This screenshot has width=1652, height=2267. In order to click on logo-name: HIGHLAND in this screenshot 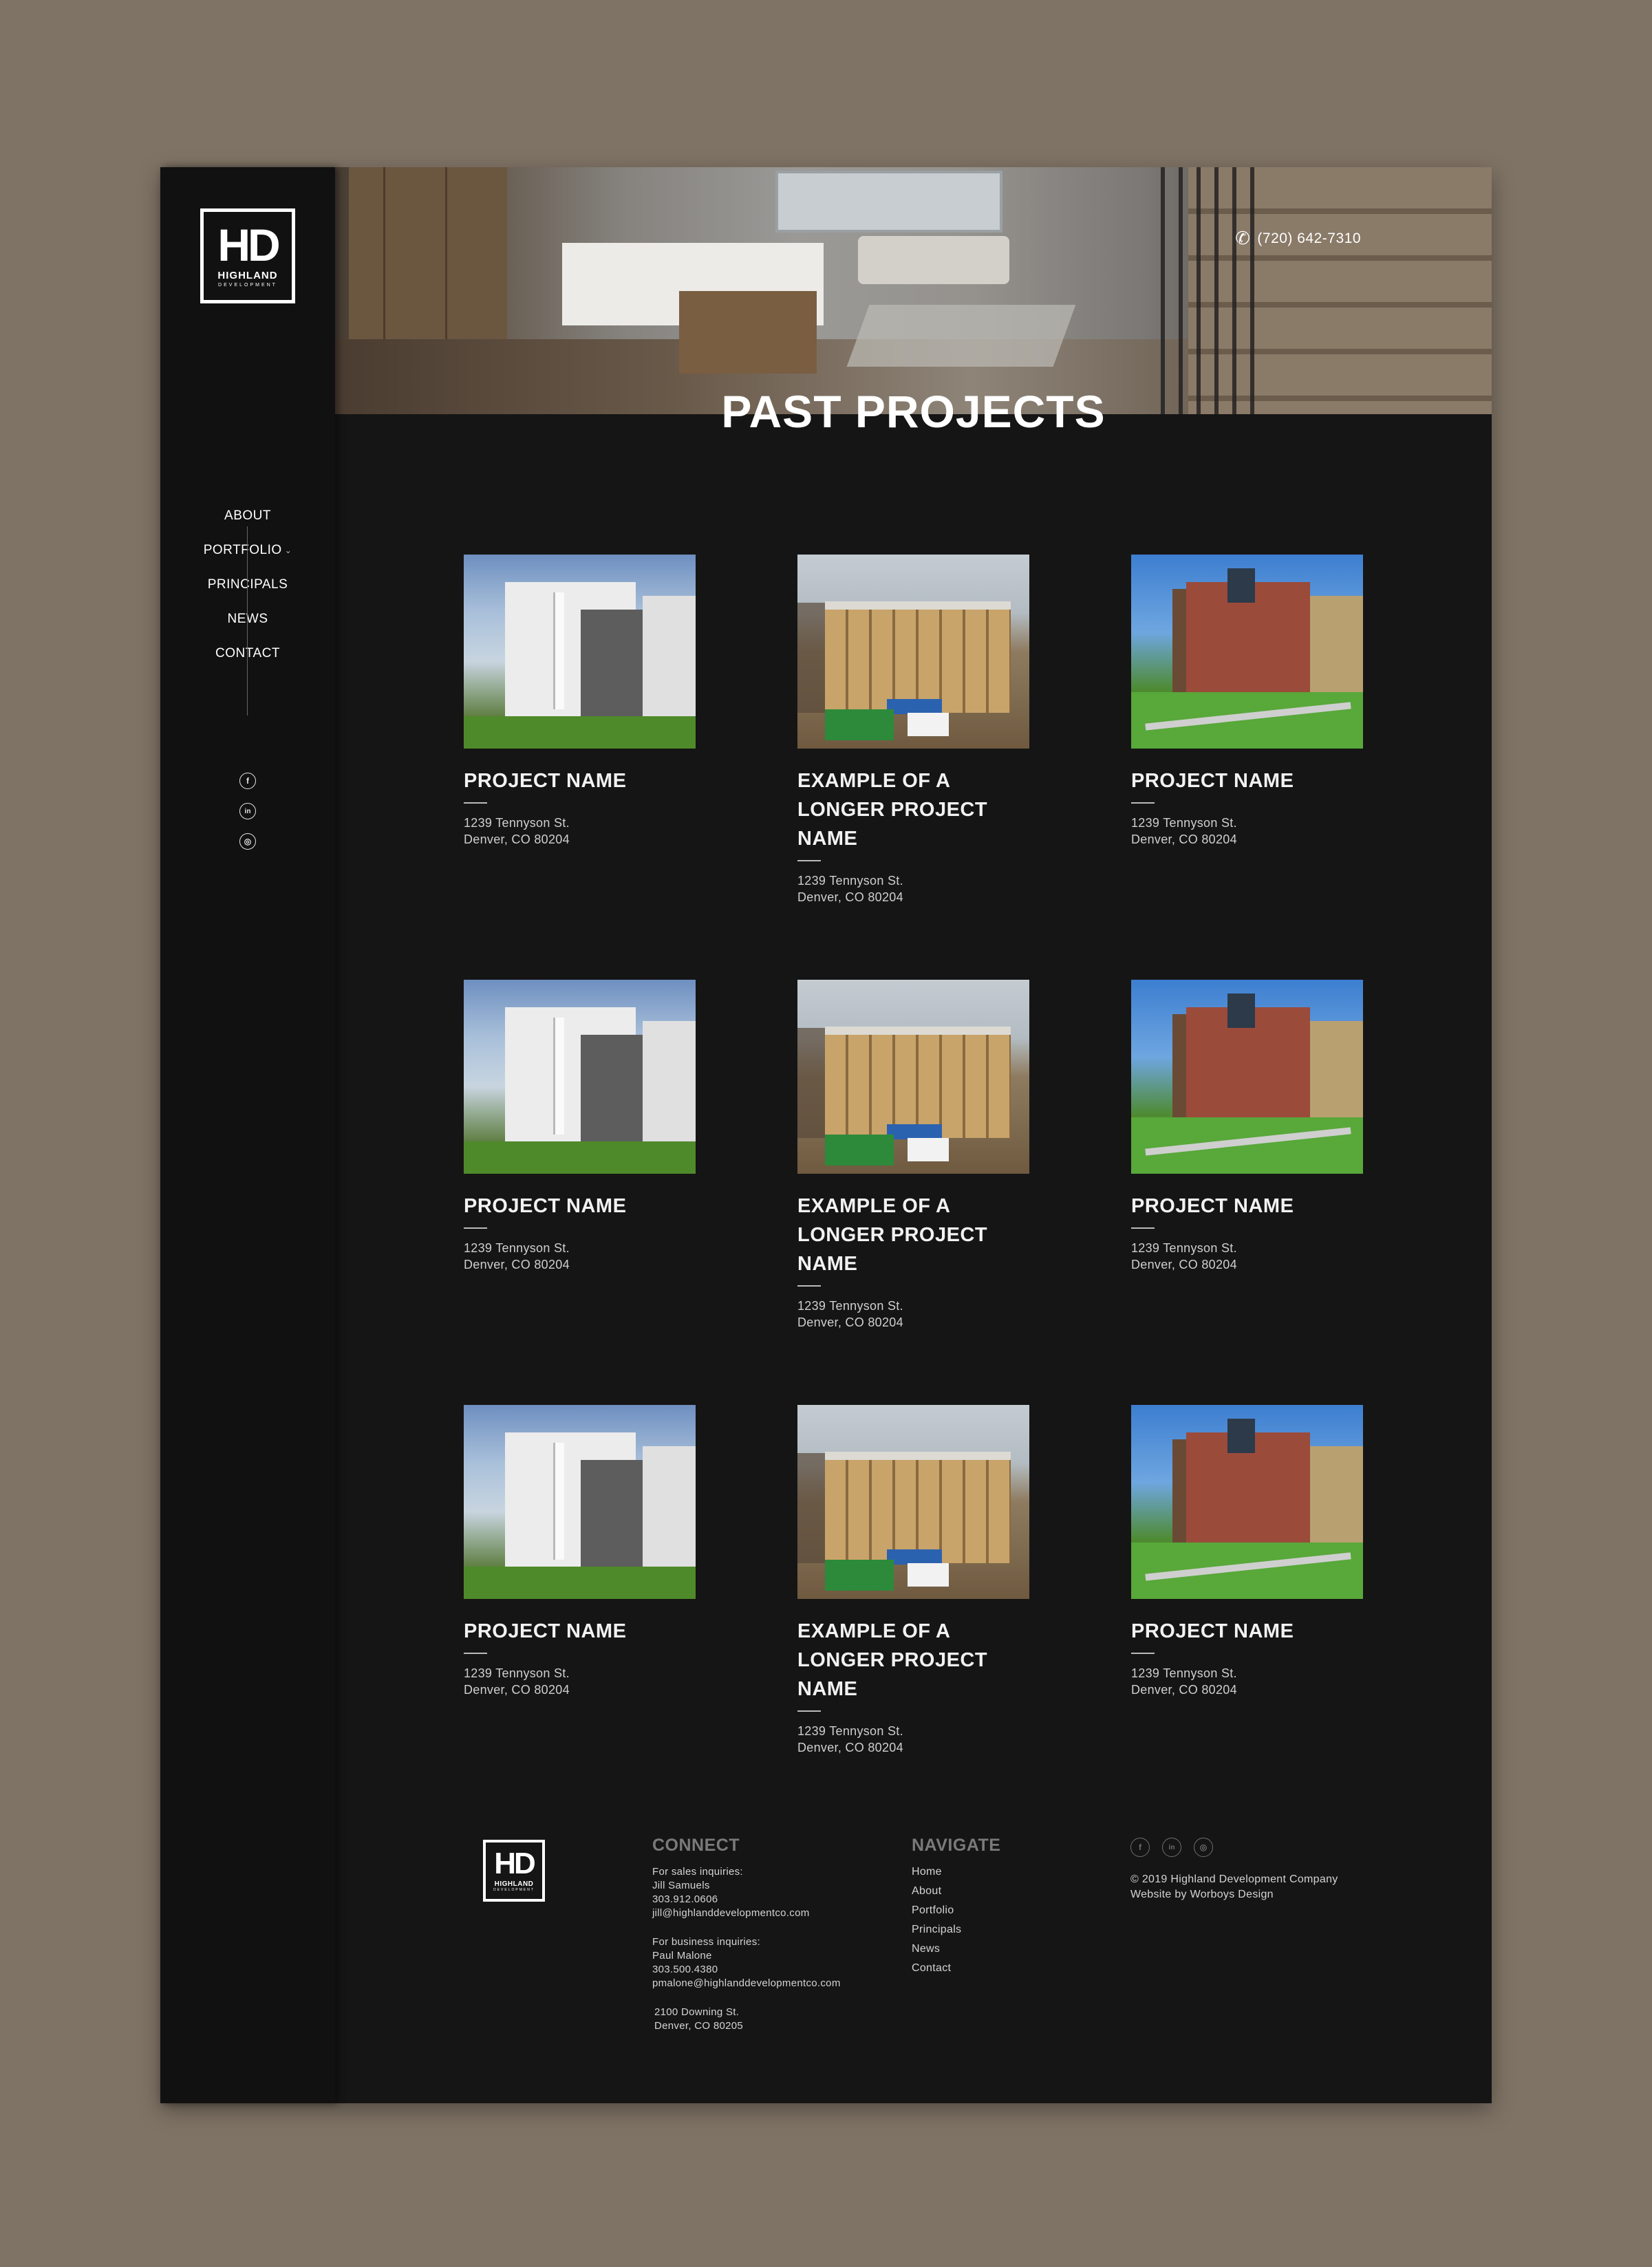, I will do `click(247, 275)`.